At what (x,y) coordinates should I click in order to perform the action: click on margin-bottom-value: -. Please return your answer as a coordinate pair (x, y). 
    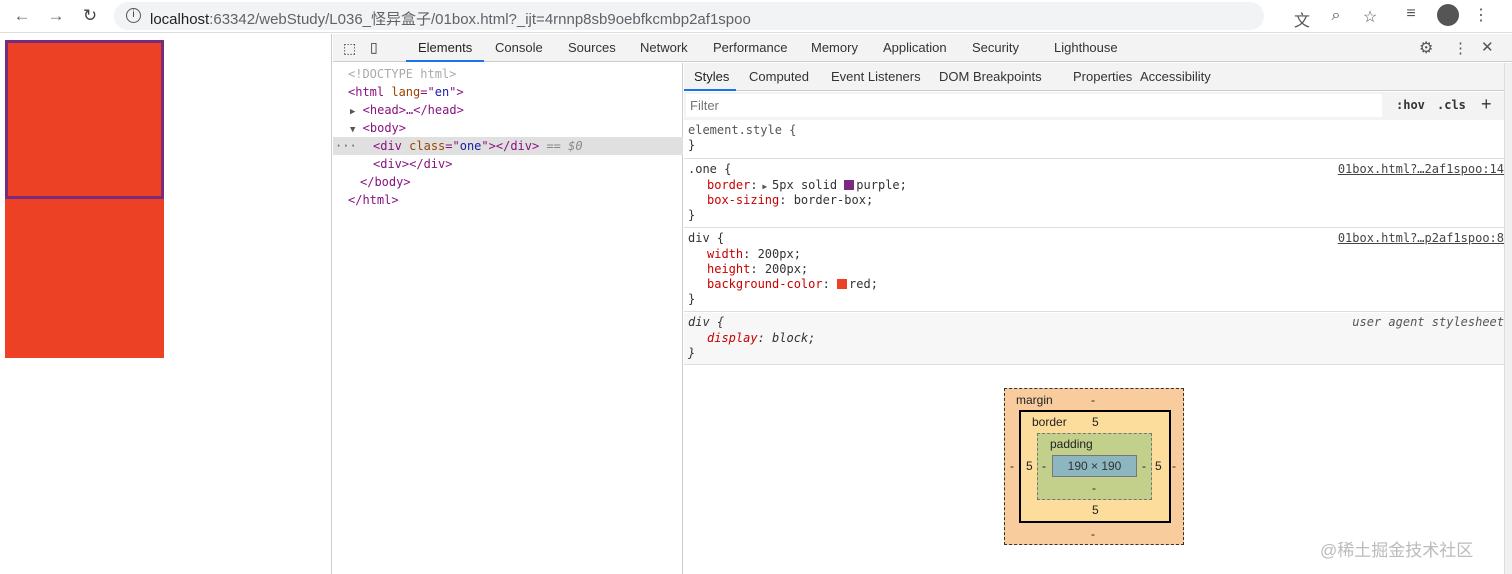
    Looking at the image, I should click on (1093, 534).